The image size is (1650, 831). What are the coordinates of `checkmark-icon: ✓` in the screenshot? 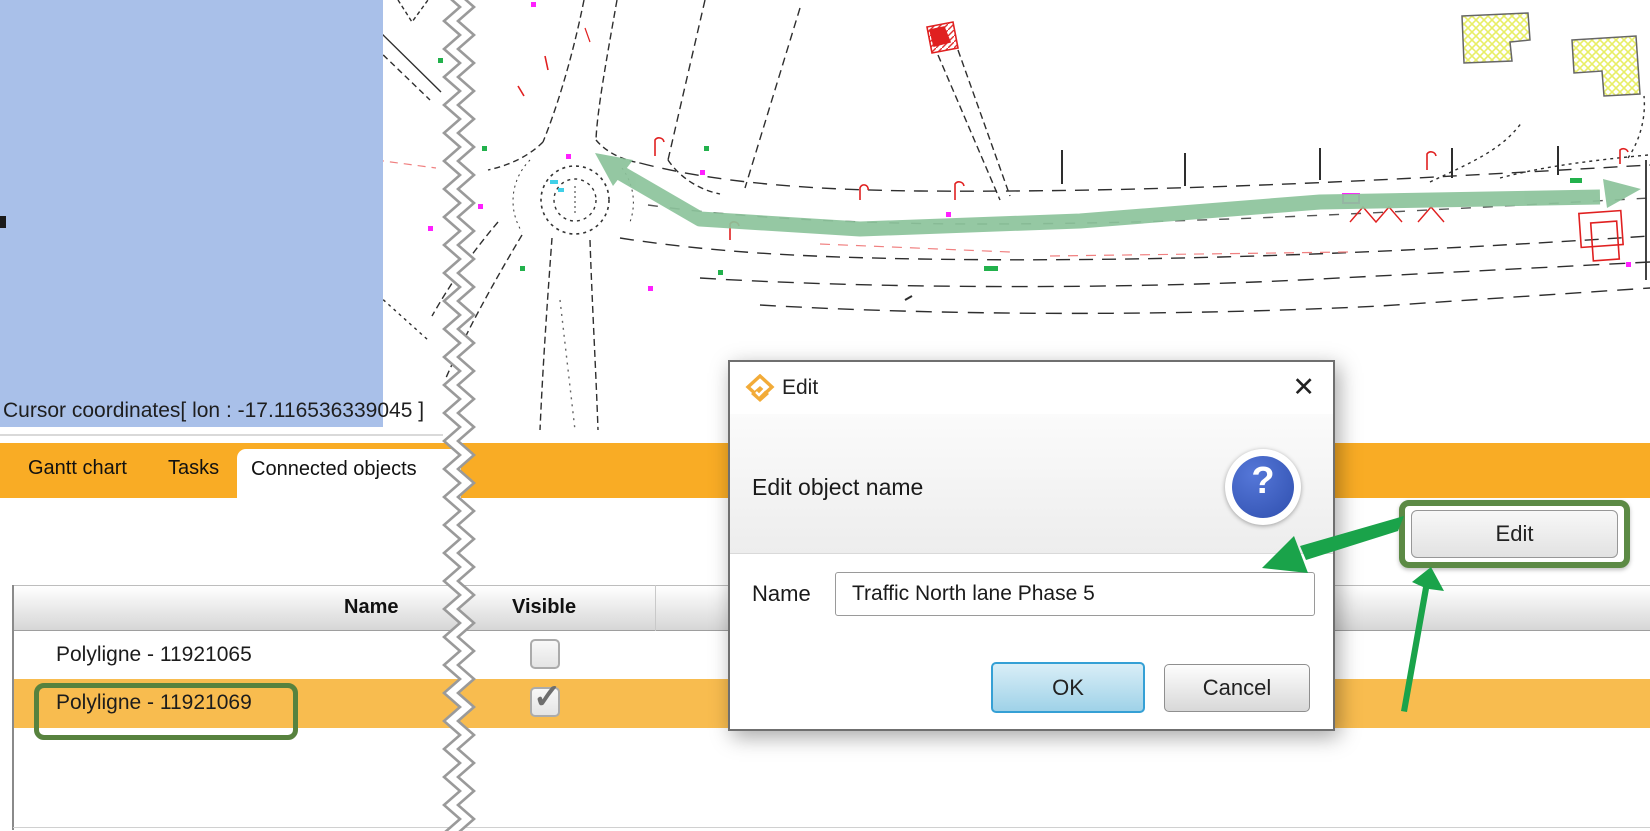 It's located at (547, 697).